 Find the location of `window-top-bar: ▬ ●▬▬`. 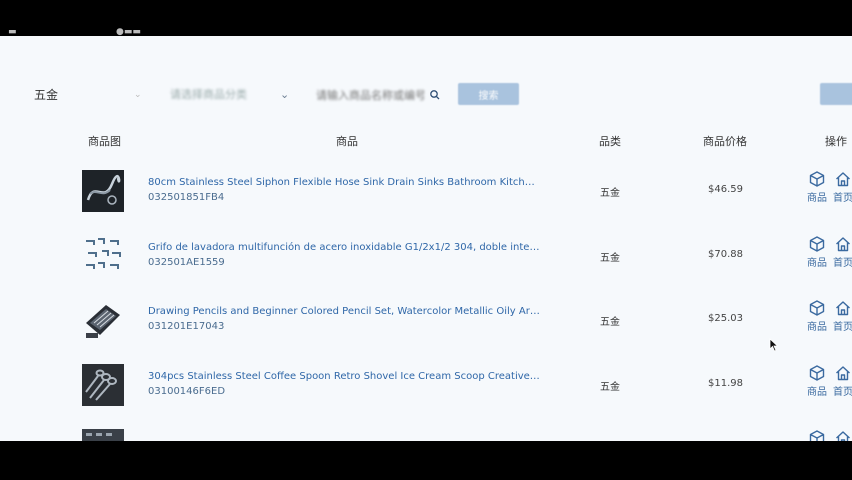

window-top-bar: ▬ ●▬▬ is located at coordinates (426, 18).